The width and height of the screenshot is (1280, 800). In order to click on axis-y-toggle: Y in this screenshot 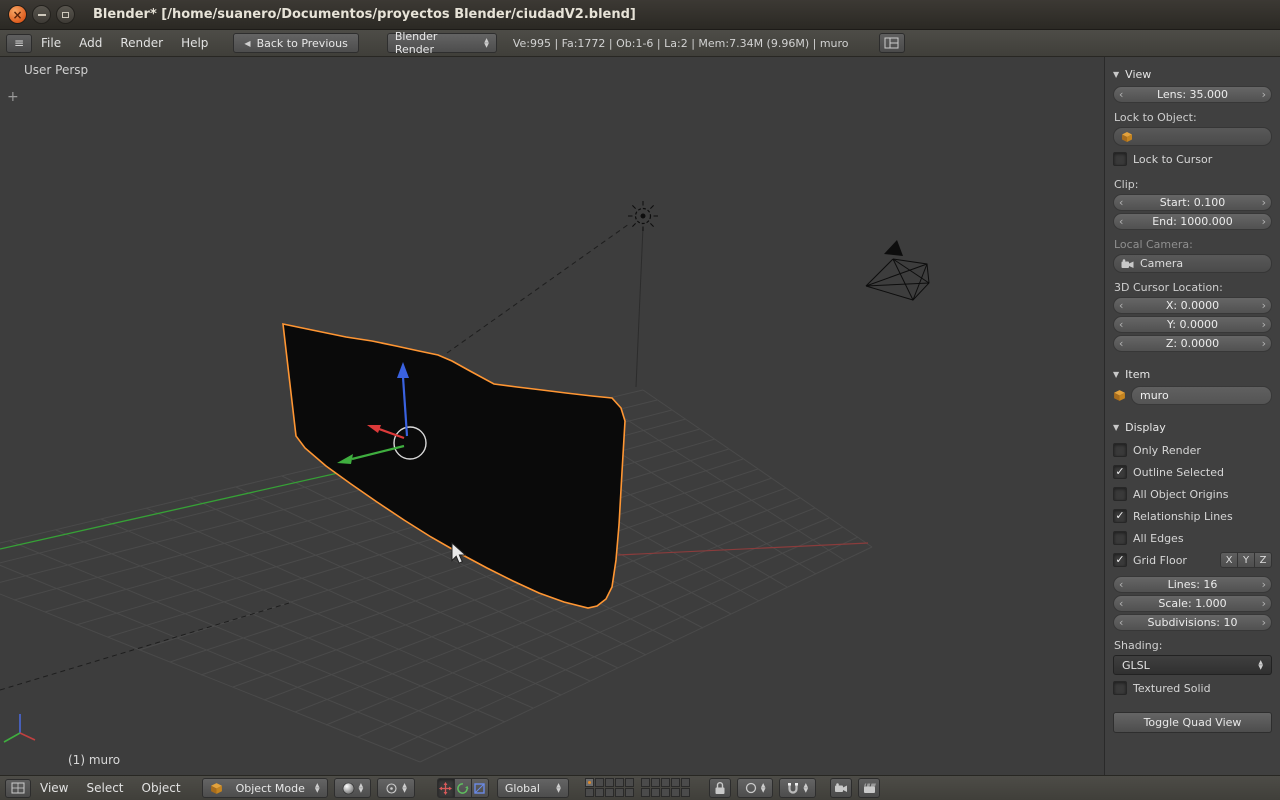, I will do `click(1246, 560)`.